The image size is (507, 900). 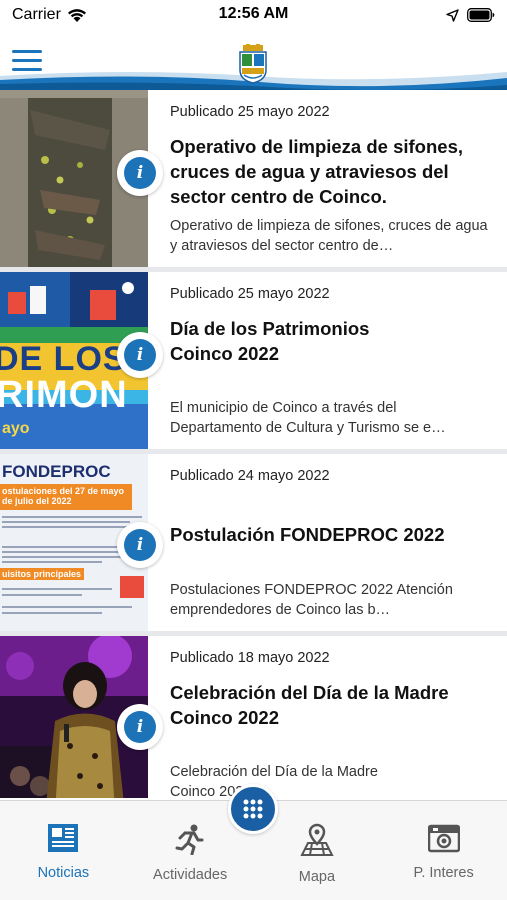 What do you see at coordinates (443, 838) in the screenshot?
I see `camera-icon` at bounding box center [443, 838].